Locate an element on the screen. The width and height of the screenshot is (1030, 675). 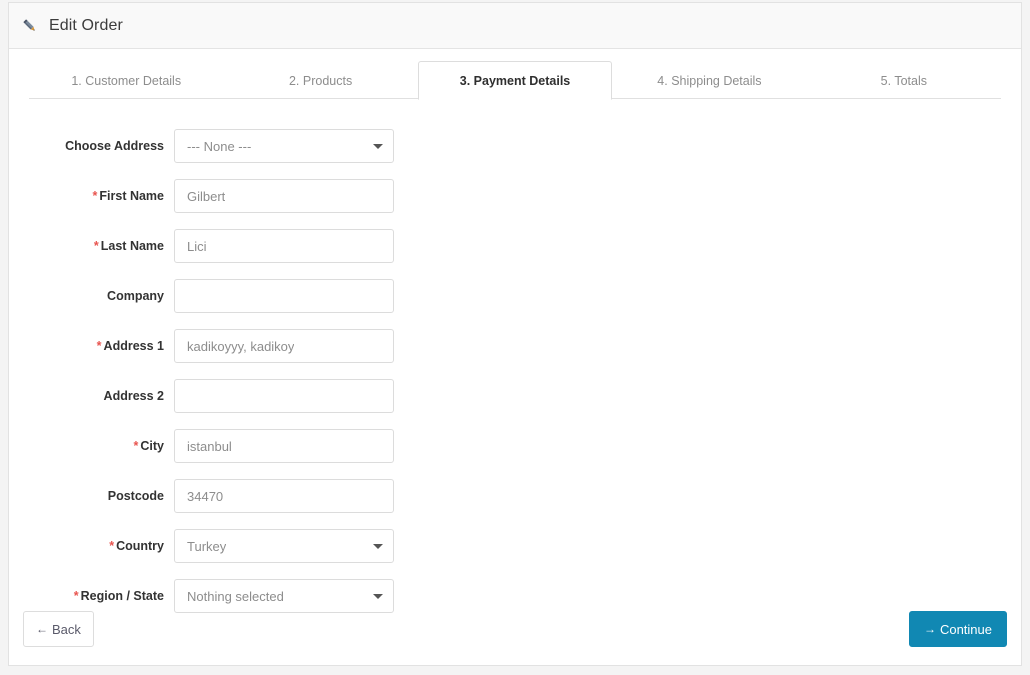
continue-button: → Continue is located at coordinates (957, 629).